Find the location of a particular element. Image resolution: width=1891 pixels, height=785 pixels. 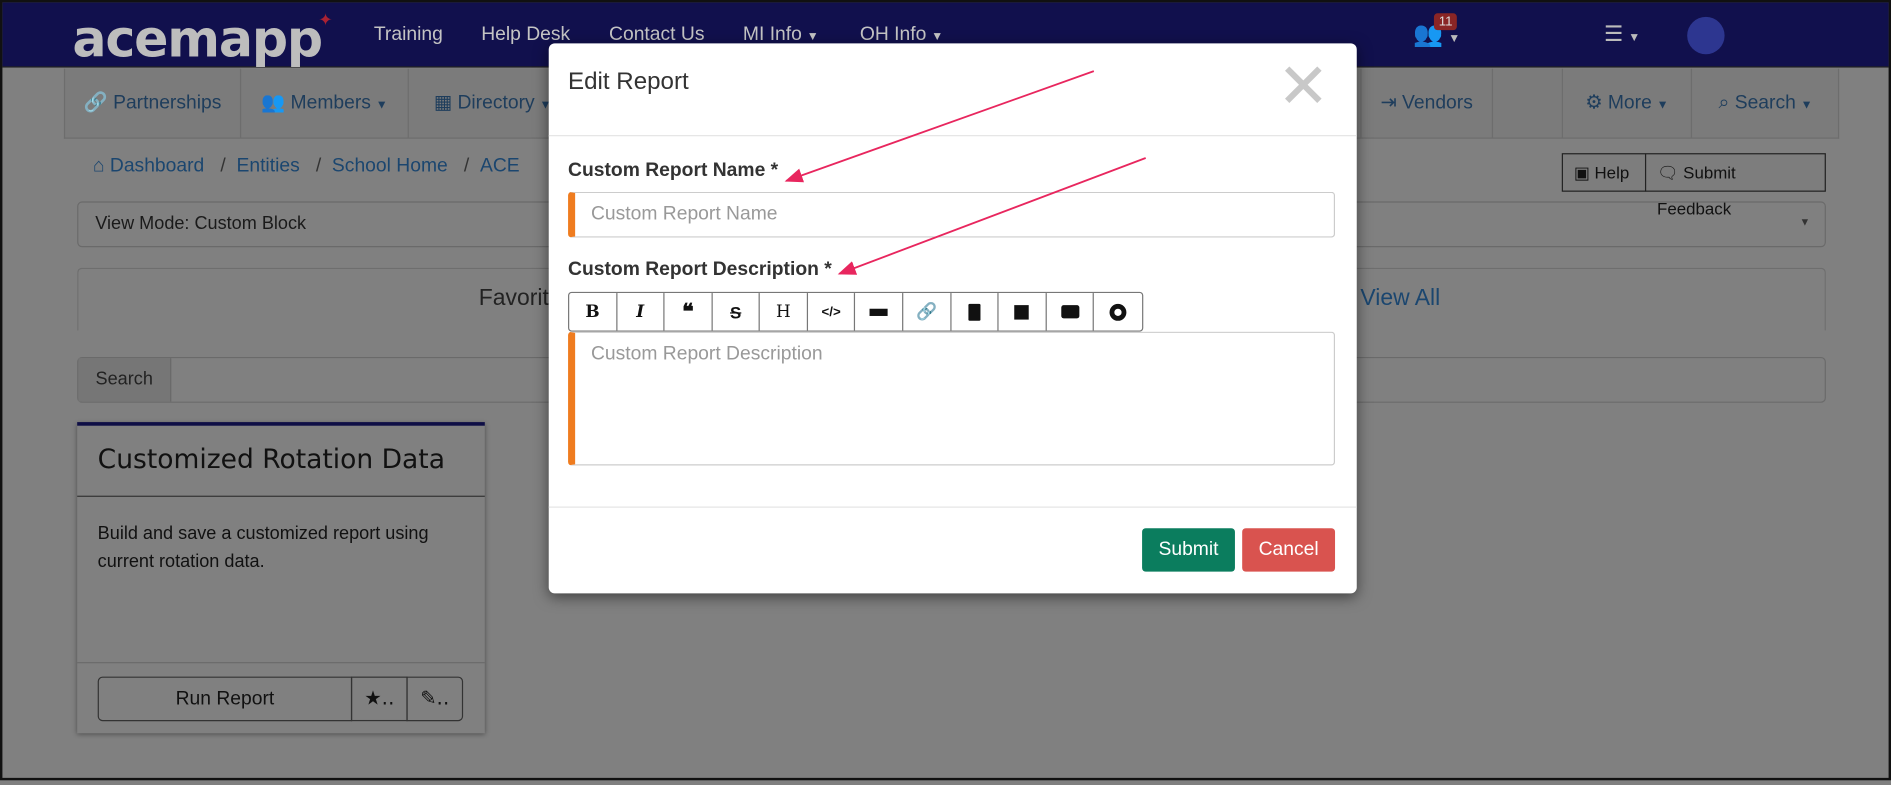

edit-button: ✎‥ is located at coordinates (435, 699).